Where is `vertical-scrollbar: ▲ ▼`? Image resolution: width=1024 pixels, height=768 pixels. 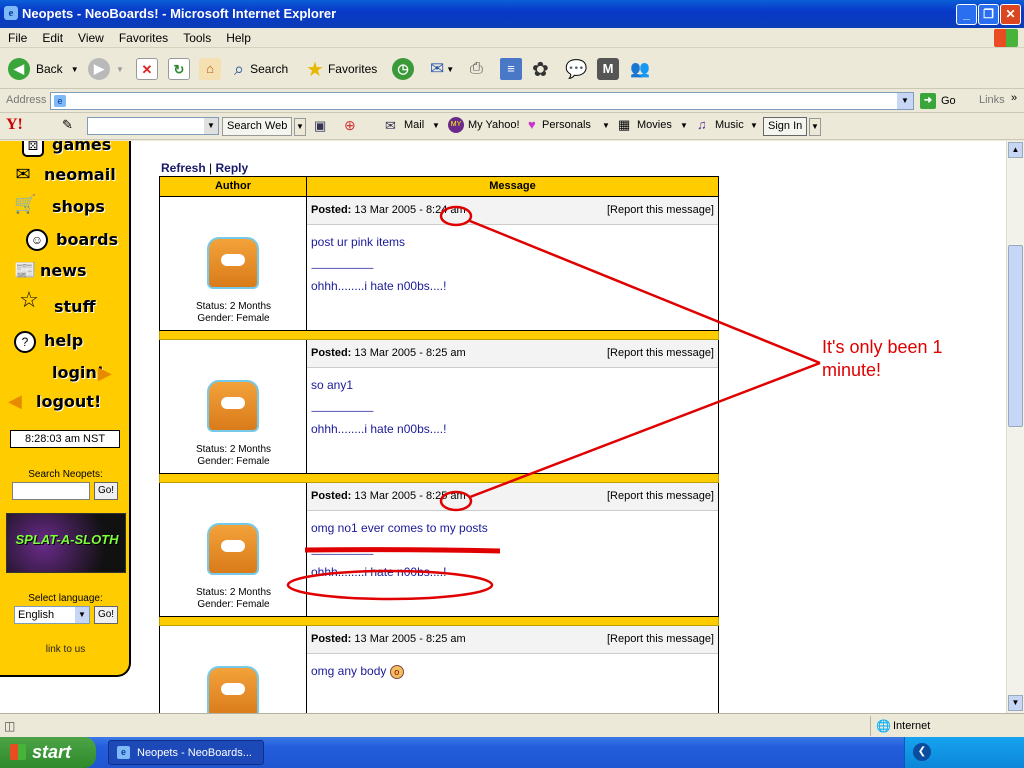
vertical-scrollbar: ▲ ▼ is located at coordinates (1015, 427).